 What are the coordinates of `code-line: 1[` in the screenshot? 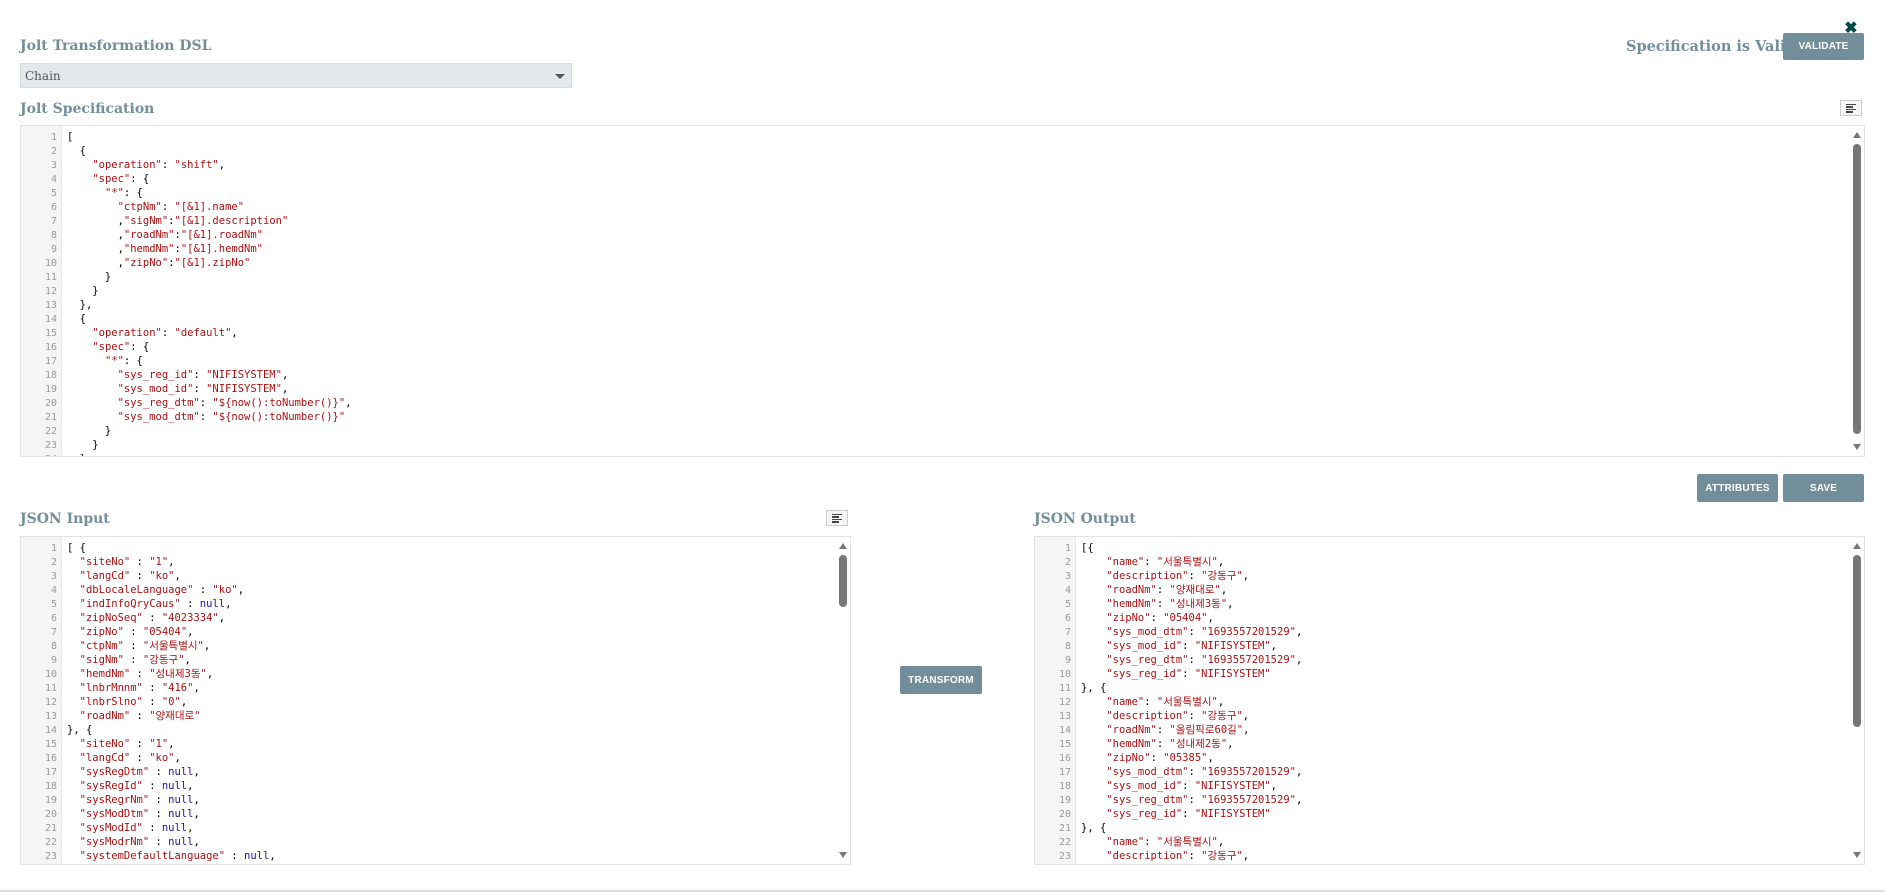 It's located at (935, 137).